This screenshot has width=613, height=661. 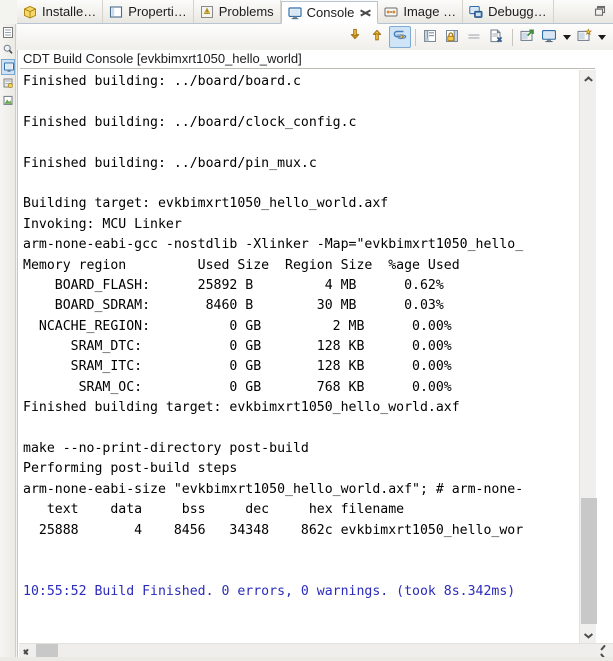 I want to click on bottom-window-edge, so click(x=306, y=659).